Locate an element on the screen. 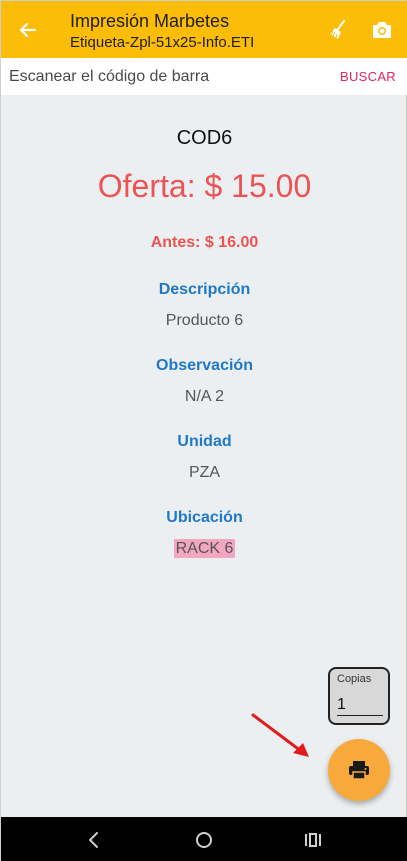 This screenshot has height=861, width=407. location-highlight: RACK 6 is located at coordinates (204, 548).